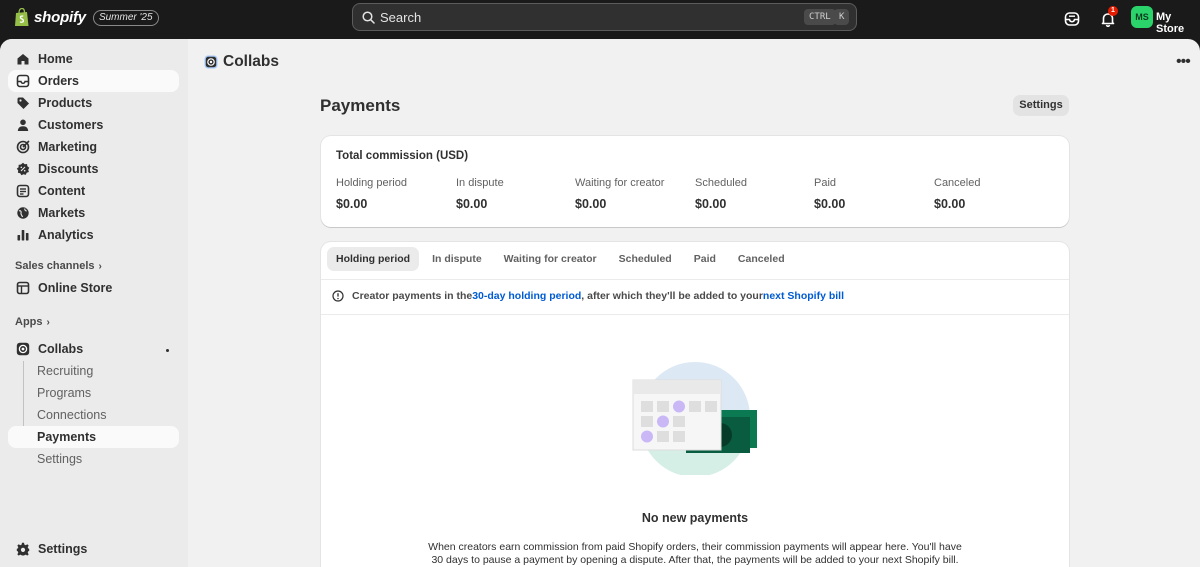 This screenshot has width=1200, height=567. I want to click on person-icon, so click(23, 125).